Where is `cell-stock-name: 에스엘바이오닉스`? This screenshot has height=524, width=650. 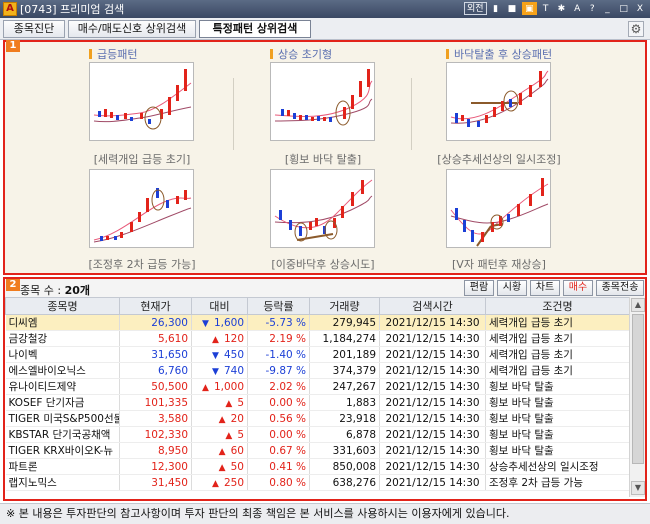 cell-stock-name: 에스엘바이오닉스 is located at coordinates (62, 370).